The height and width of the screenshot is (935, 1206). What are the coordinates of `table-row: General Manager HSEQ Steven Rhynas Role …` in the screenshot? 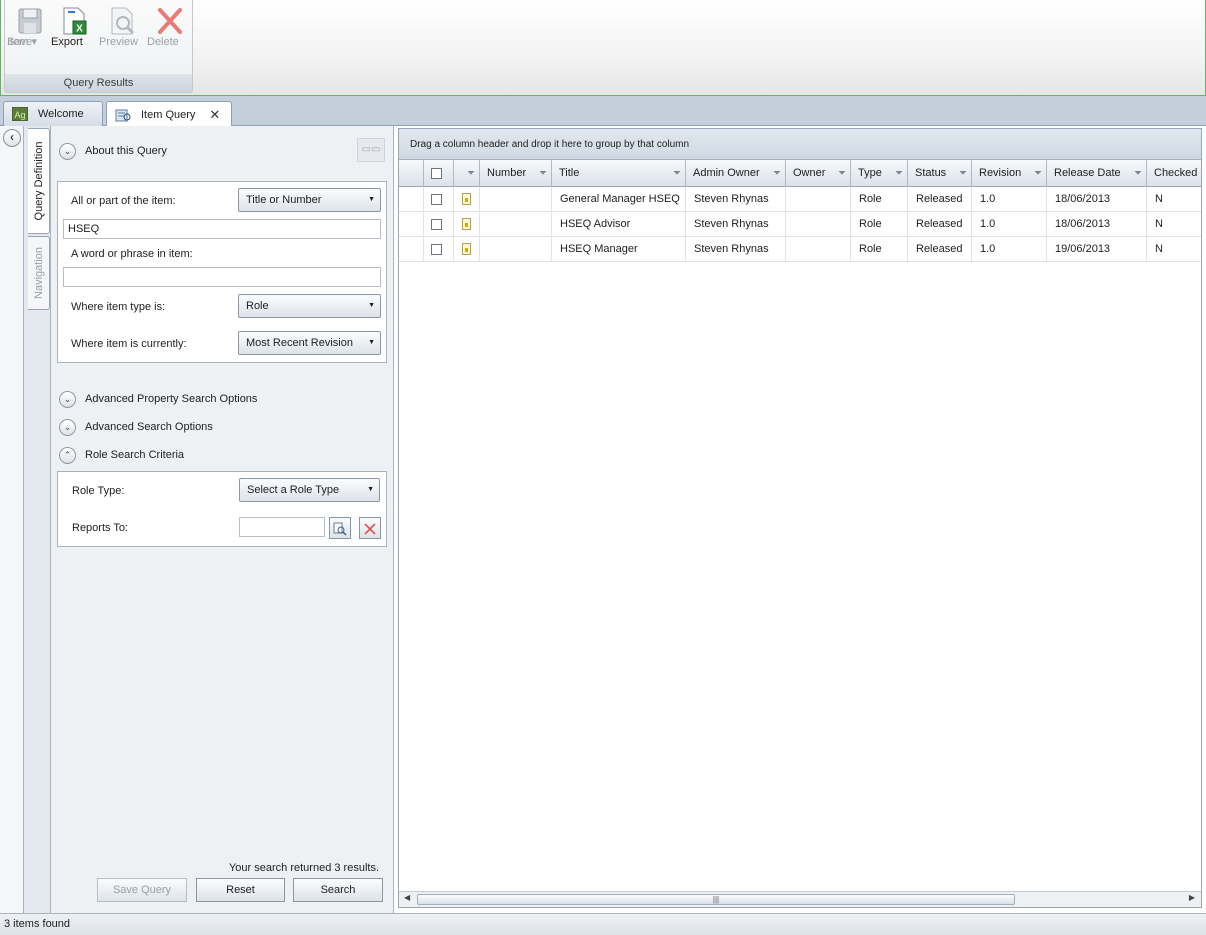 It's located at (800, 199).